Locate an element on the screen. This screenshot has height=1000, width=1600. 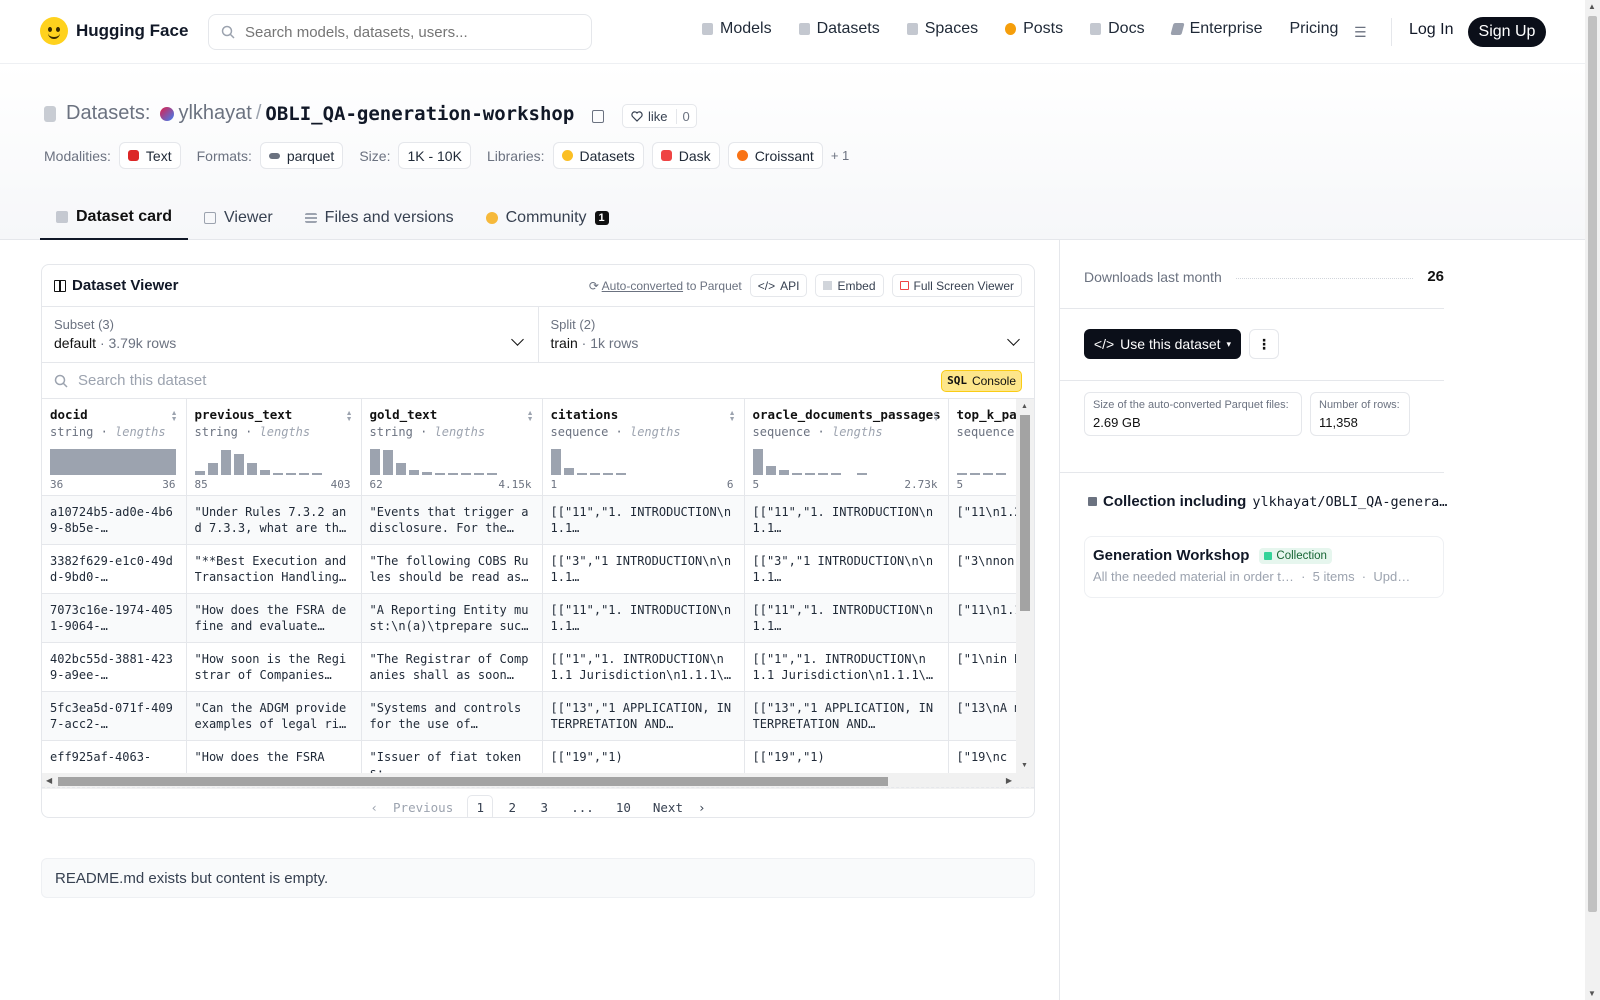
previous-page-button: ‹ Previous is located at coordinates (411, 806).